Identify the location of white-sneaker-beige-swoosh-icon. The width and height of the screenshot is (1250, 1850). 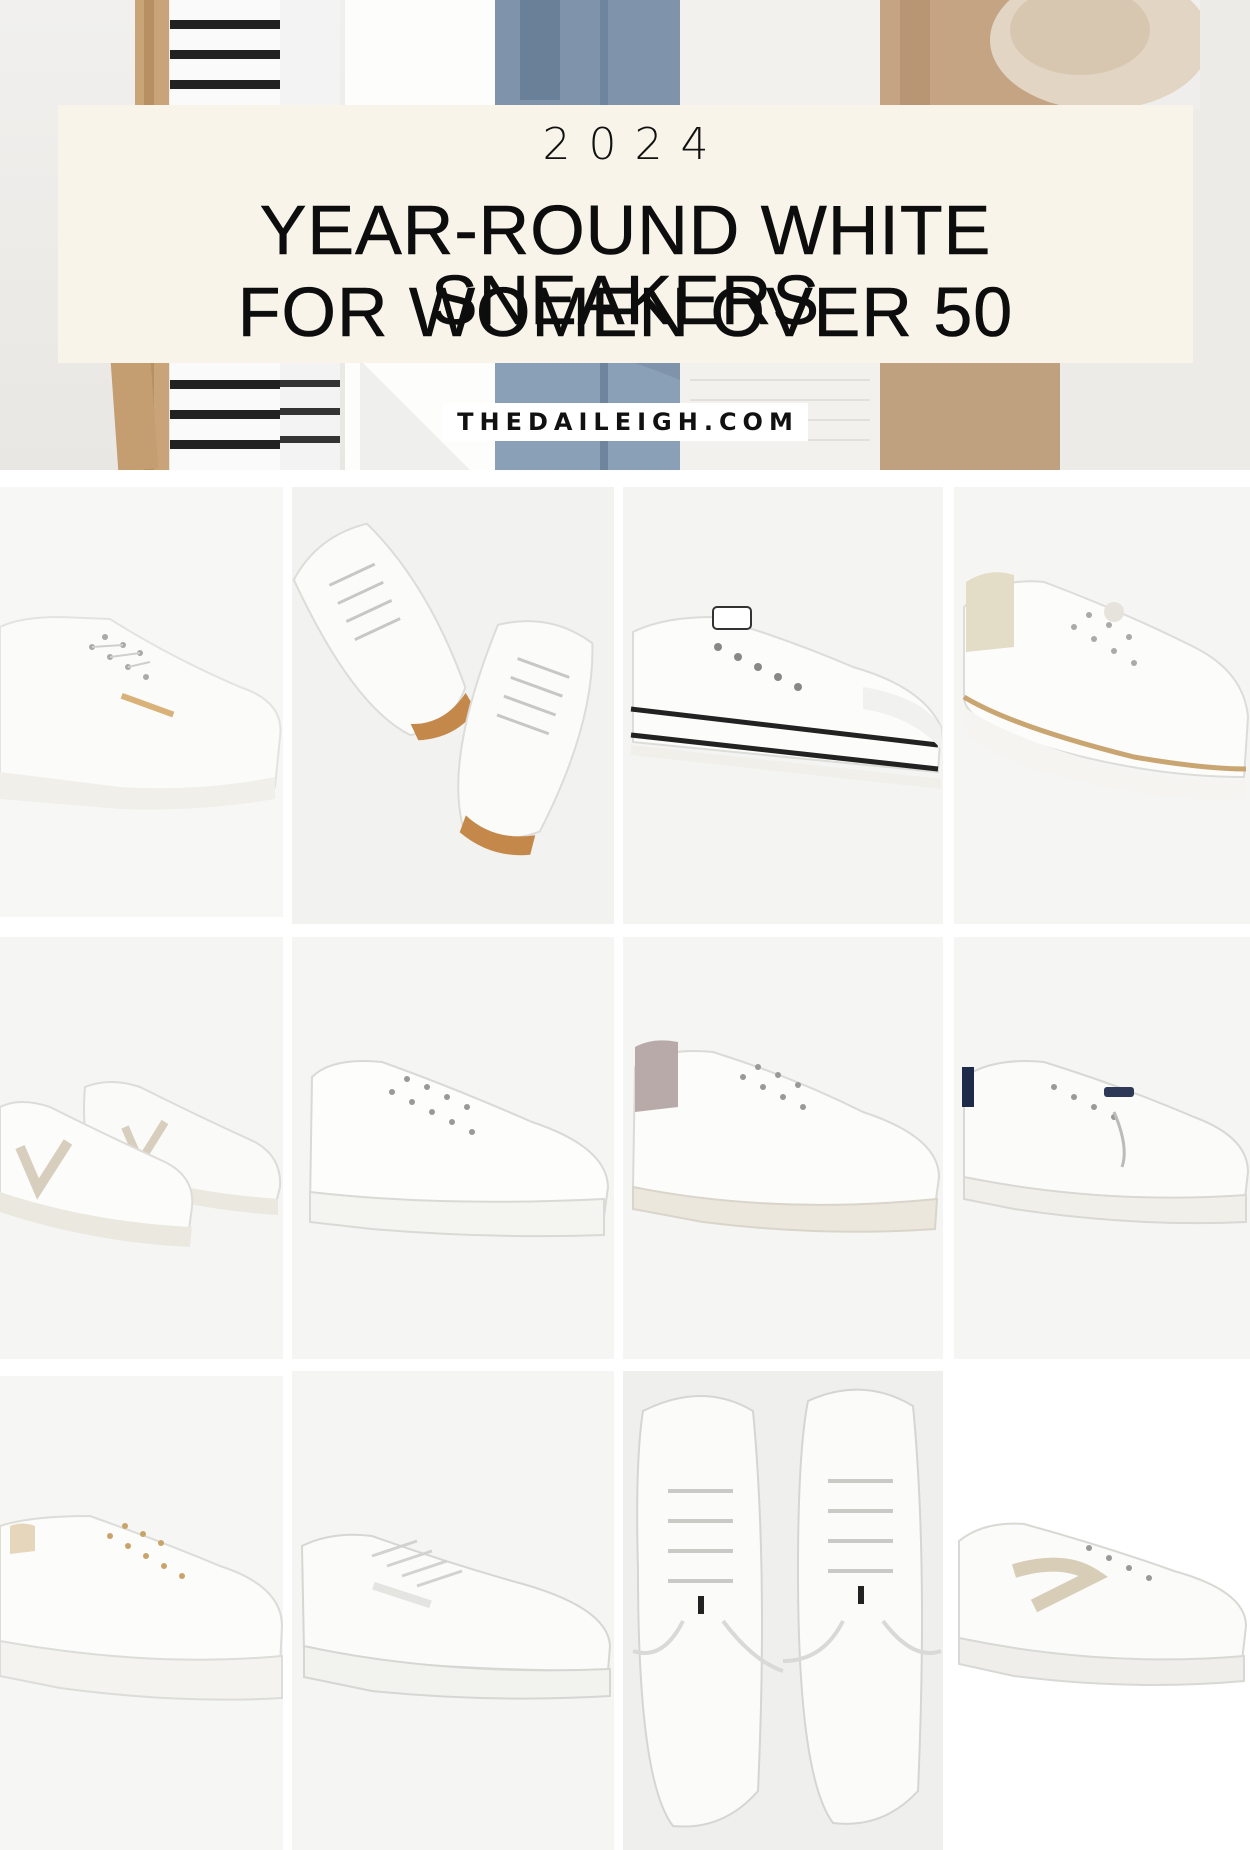
(1103, 1604).